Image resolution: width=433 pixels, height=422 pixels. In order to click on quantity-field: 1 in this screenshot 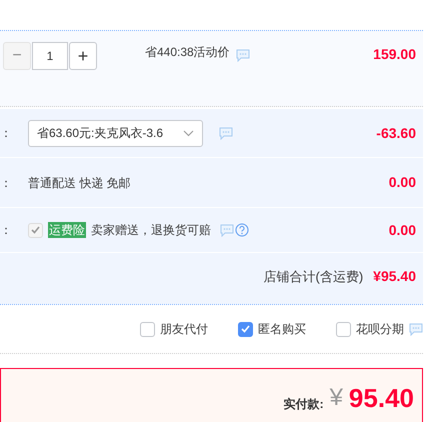, I will do `click(50, 56)`.